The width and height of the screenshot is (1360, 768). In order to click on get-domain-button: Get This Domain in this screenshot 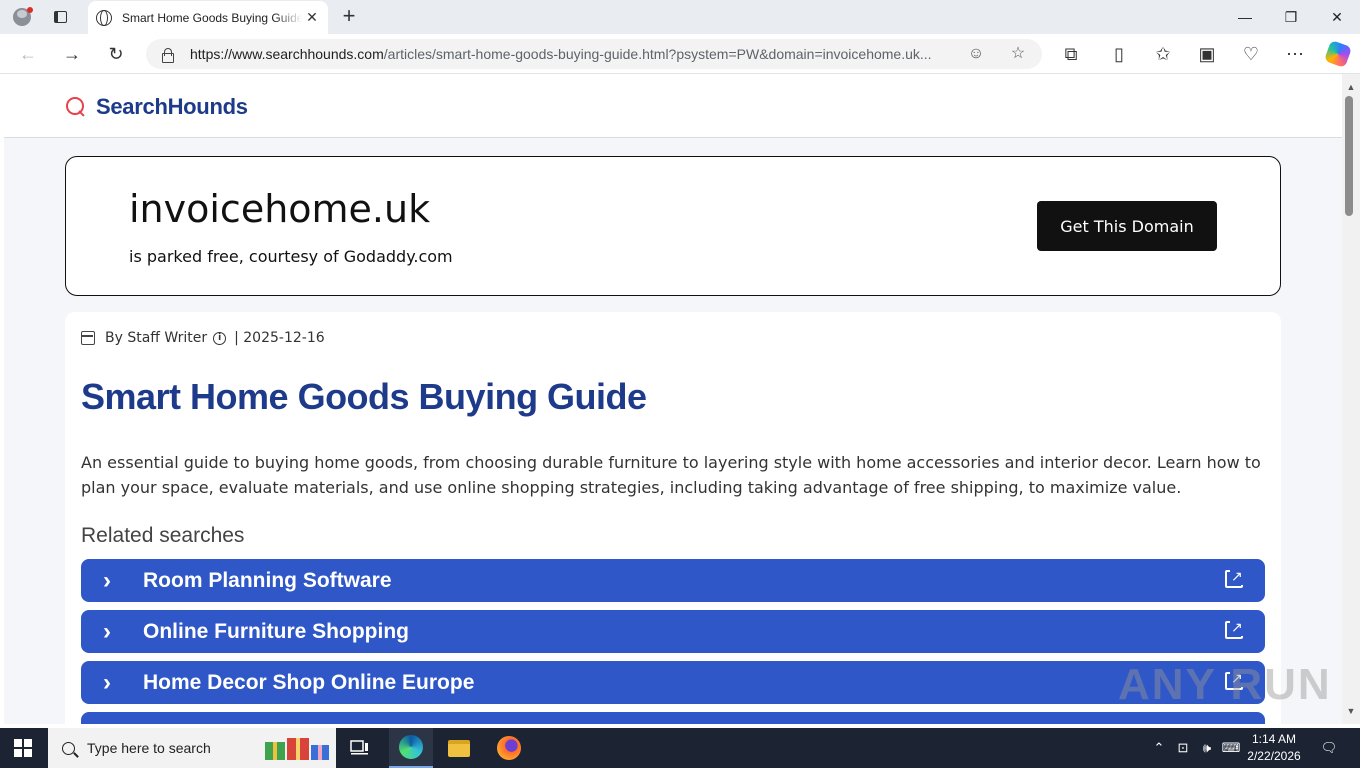, I will do `click(1127, 226)`.